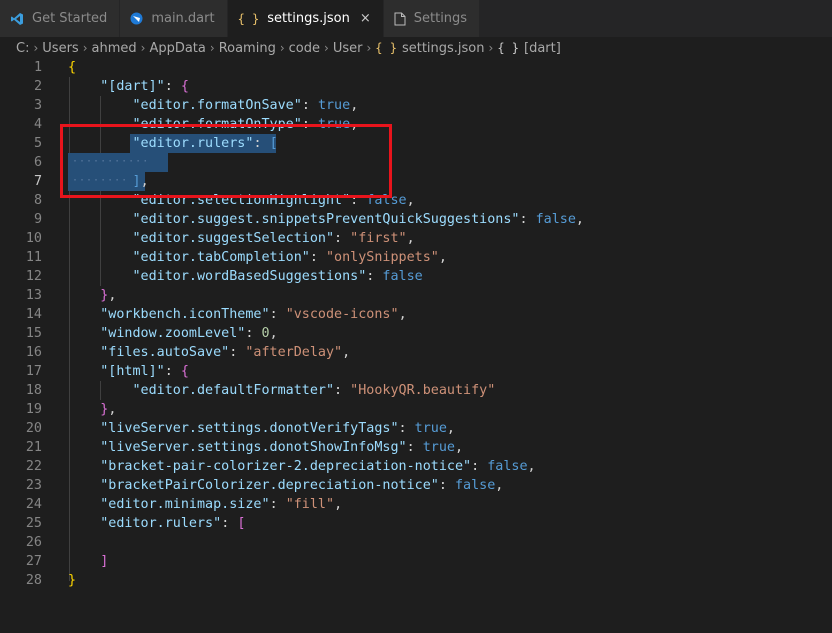 The height and width of the screenshot is (633, 832). I want to click on line-number: 24, so click(33, 504).